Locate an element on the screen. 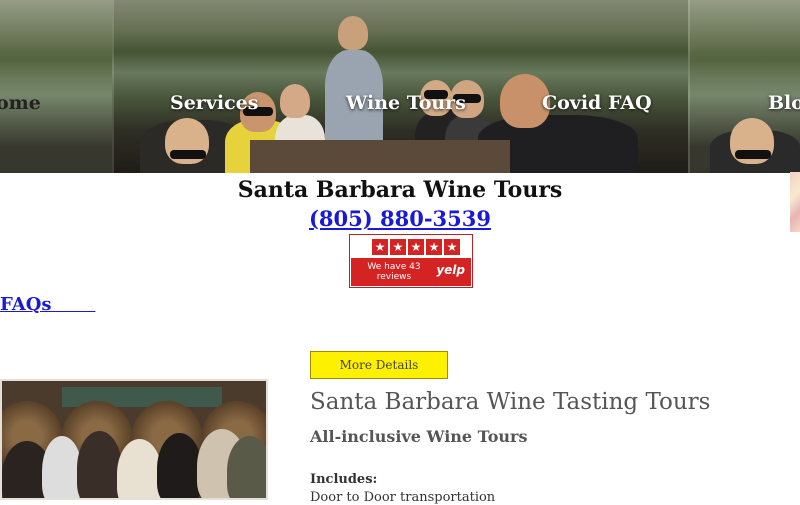  yelp-badge: ★ ★ ★ ★ ★ We have 43 reviews yelp is located at coordinates (411, 261).